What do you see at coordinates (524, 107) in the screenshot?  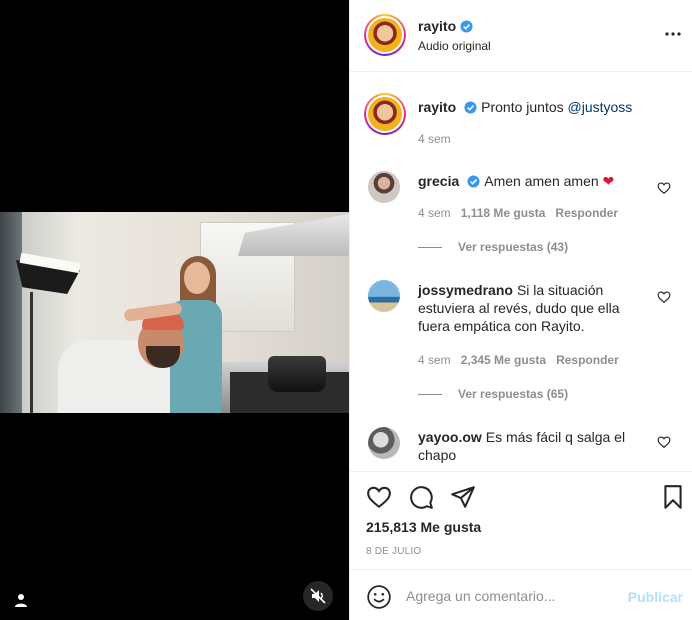 I see `caption-body: Pronto juntos` at bounding box center [524, 107].